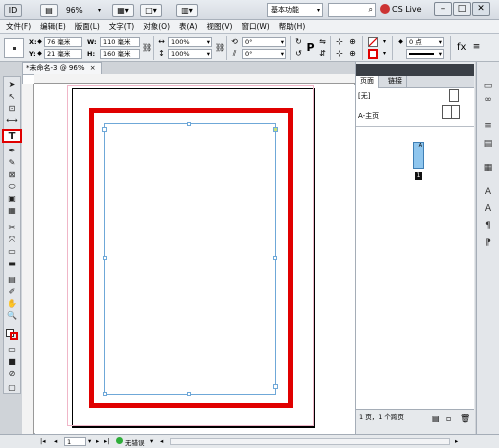  What do you see at coordinates (488, 168) in the screenshot?
I see `swatches-panel-icon: ▦` at bounding box center [488, 168].